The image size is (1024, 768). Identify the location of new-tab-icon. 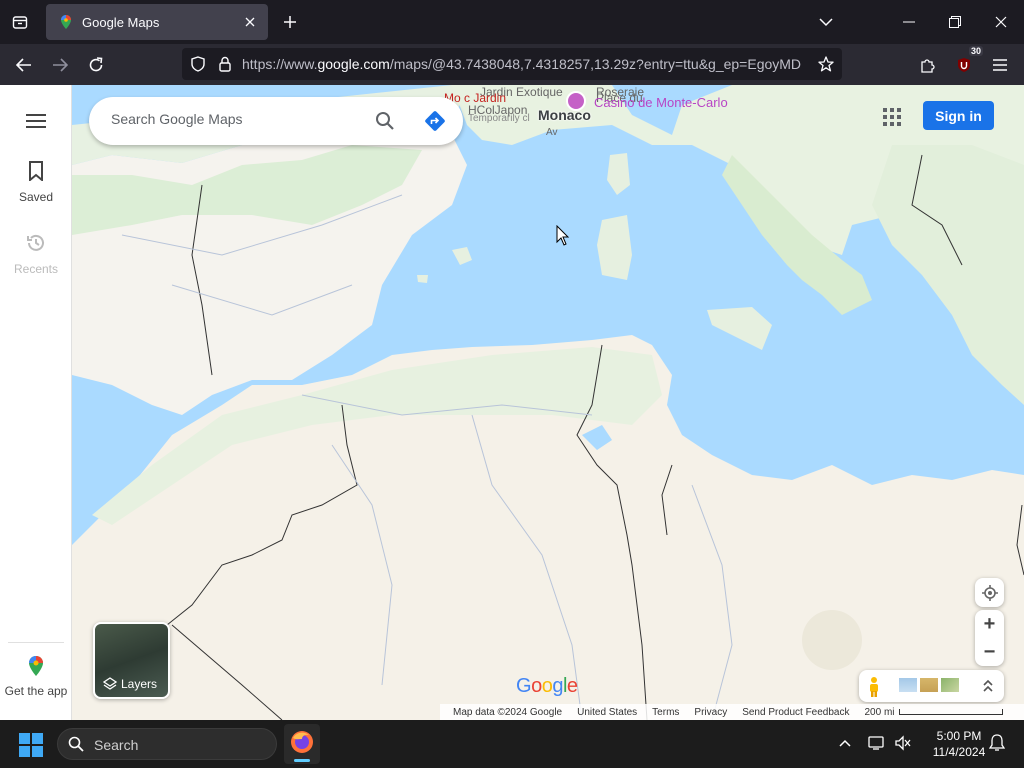
(290, 22).